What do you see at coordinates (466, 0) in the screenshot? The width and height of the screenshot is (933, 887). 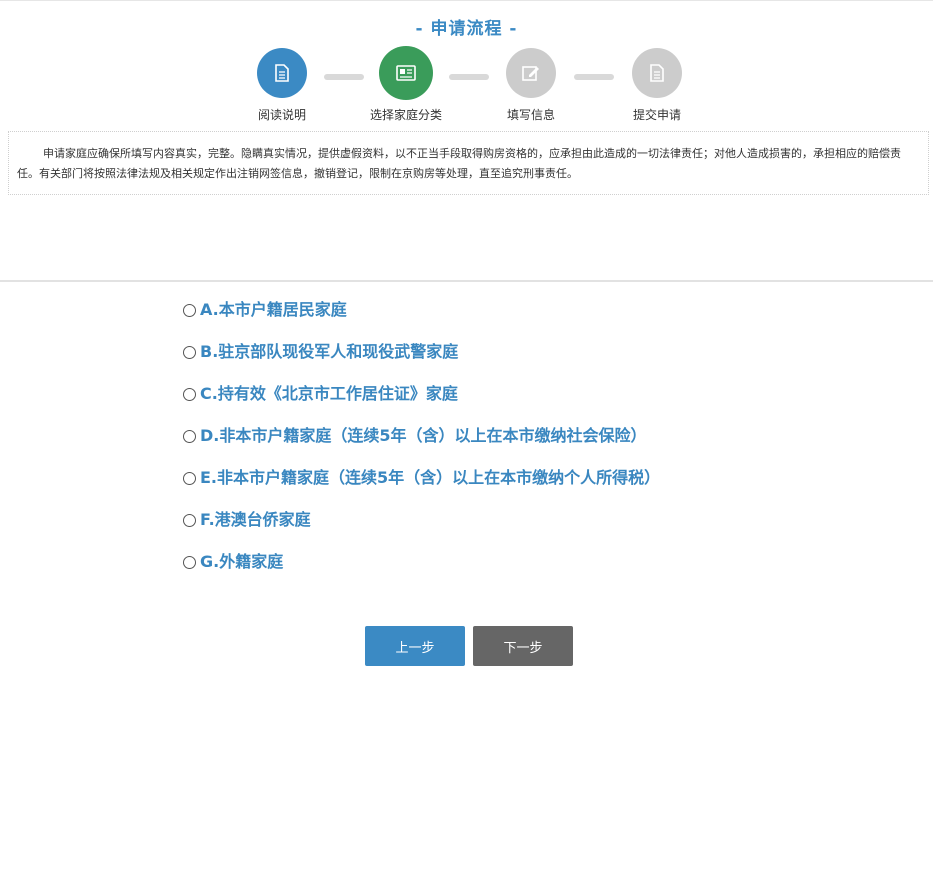 I see `top-divider` at bounding box center [466, 0].